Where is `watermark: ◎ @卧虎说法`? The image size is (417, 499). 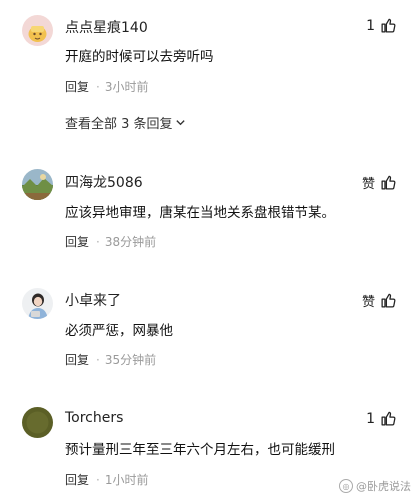 watermark: ◎ @卧虎说法 is located at coordinates (375, 486).